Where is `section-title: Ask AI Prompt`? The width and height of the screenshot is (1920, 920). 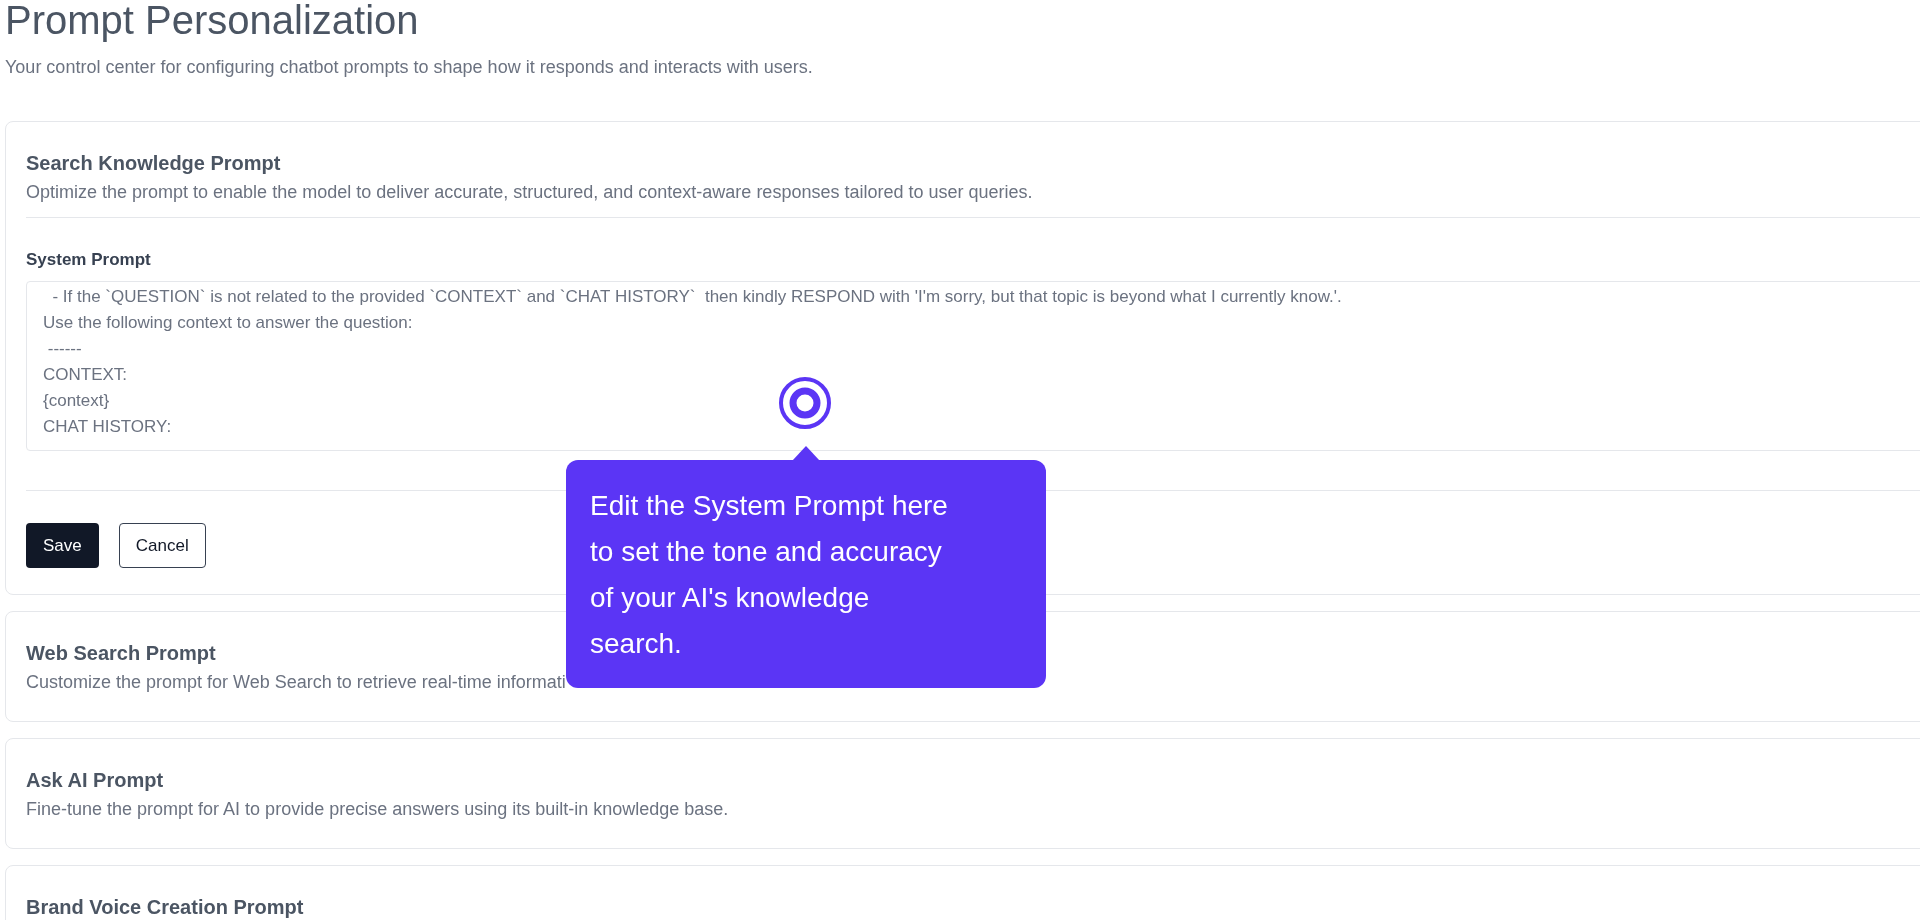 section-title: Ask AI Prompt is located at coordinates (95, 780).